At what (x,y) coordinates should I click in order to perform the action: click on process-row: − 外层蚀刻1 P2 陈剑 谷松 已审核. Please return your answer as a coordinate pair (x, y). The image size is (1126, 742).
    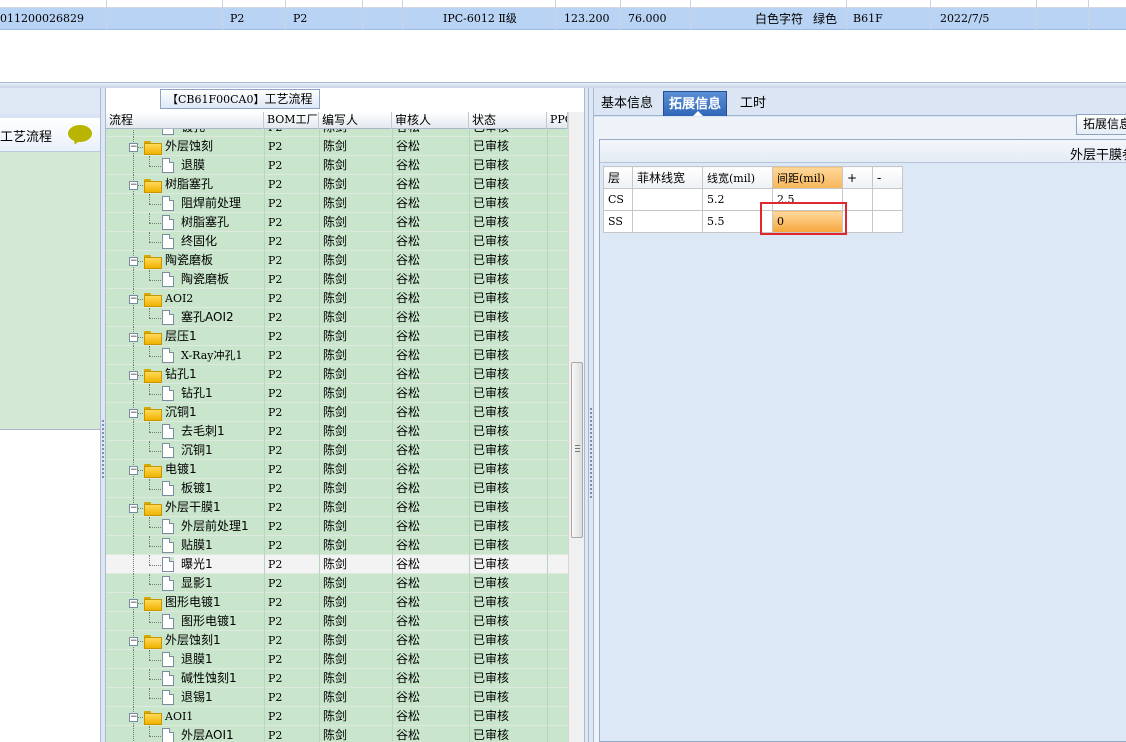
    Looking at the image, I should click on (337, 640).